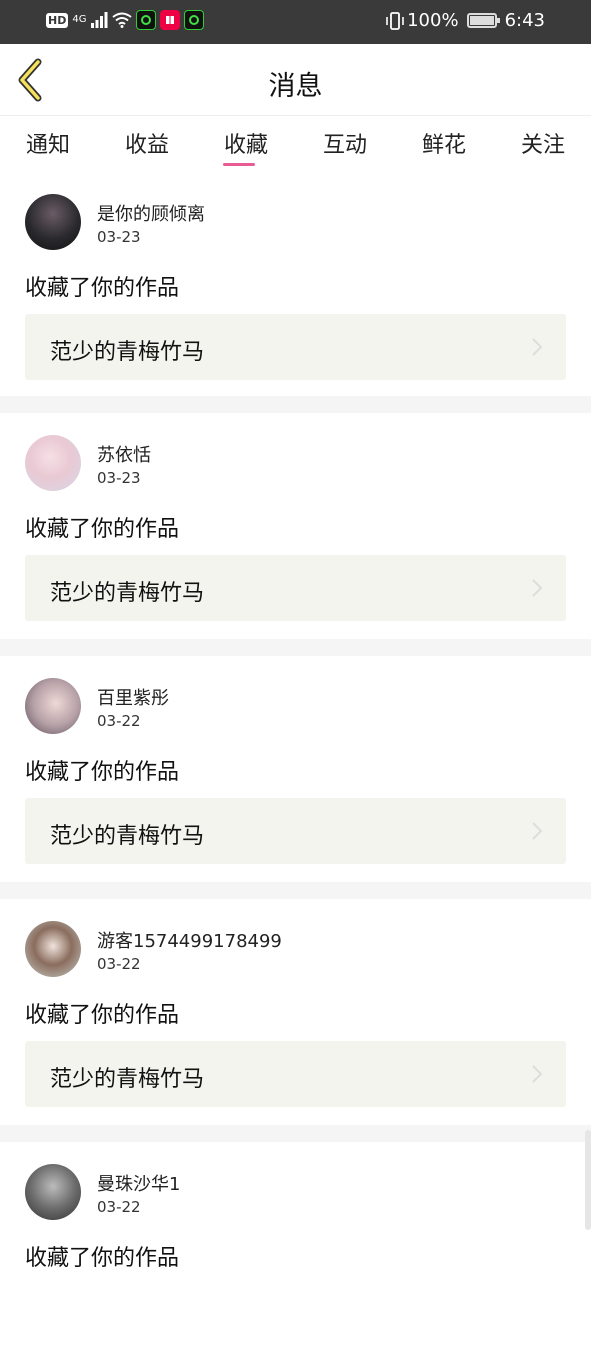 This screenshot has width=591, height=1366. Describe the element at coordinates (57, 20) in the screenshot. I see `hd-indicator: HD` at that location.